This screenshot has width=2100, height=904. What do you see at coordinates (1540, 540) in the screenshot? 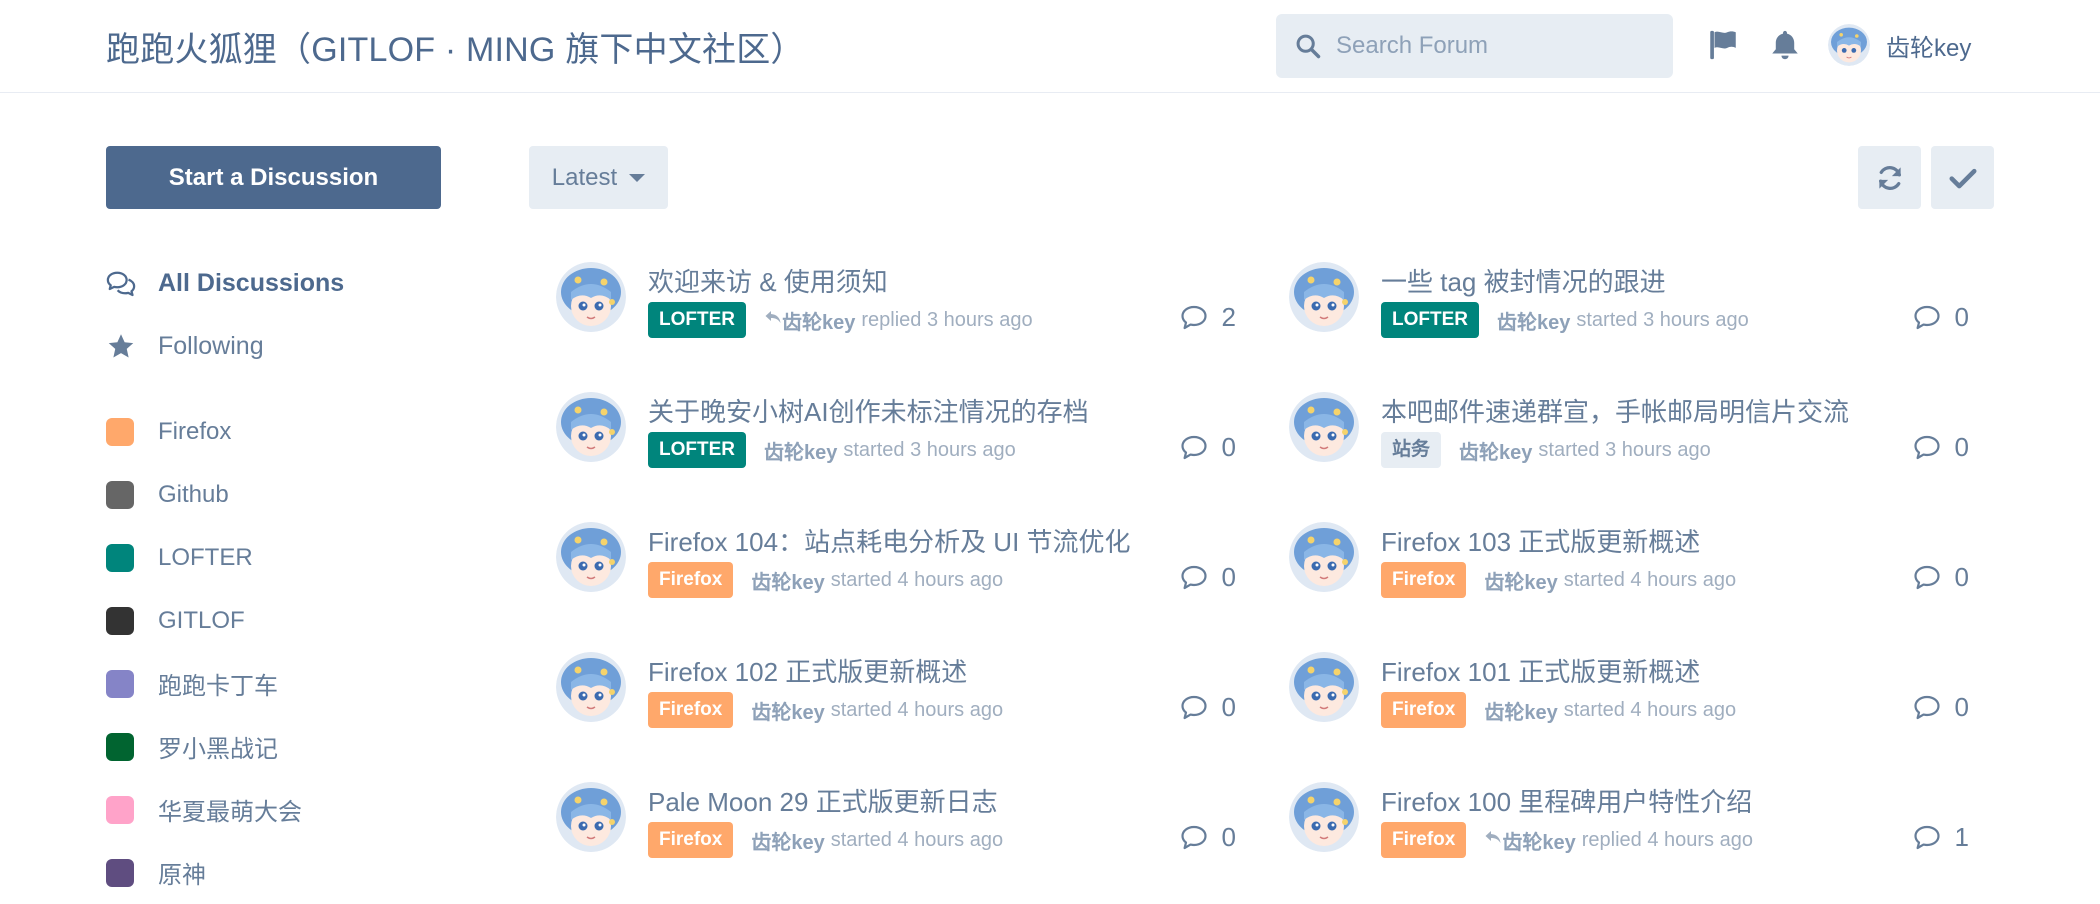
I see `discussion-title: Firefox 103 正式版更新概述` at bounding box center [1540, 540].